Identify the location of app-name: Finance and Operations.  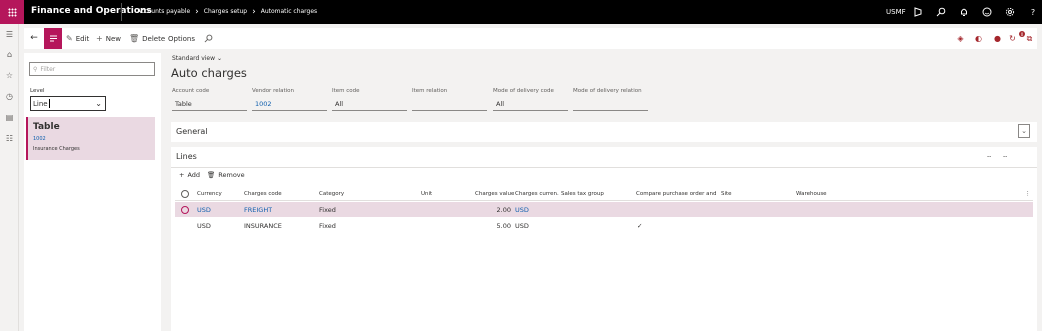
(91, 11).